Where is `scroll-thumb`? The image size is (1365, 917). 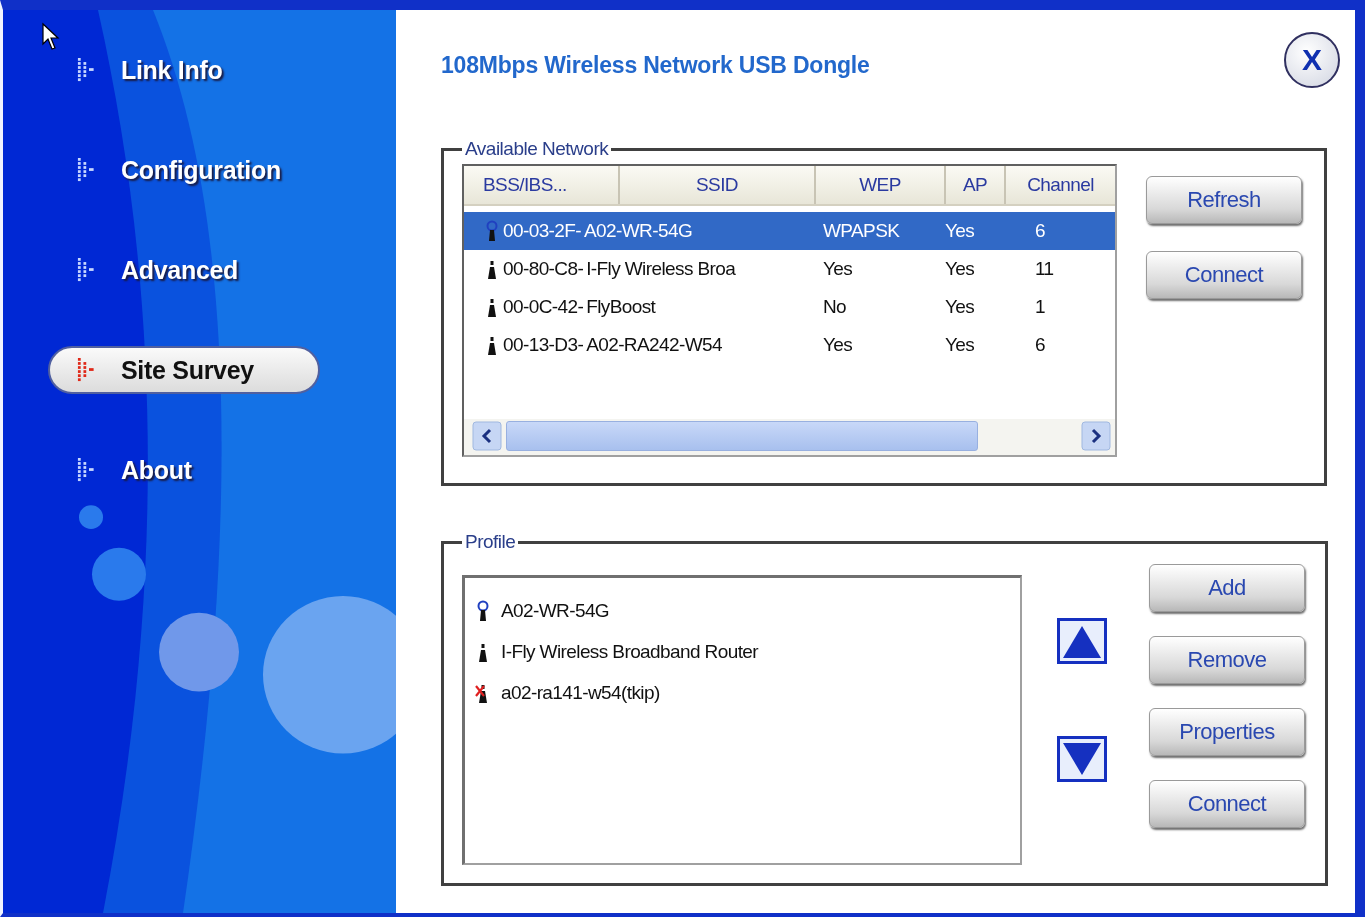 scroll-thumb is located at coordinates (742, 436).